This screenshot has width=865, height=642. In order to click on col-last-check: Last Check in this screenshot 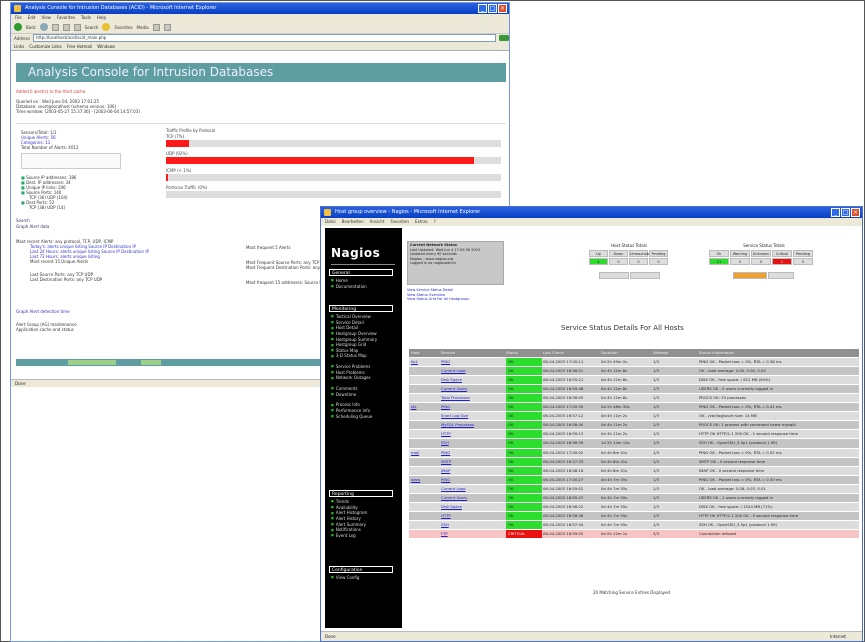, I will do `click(571, 353)`.